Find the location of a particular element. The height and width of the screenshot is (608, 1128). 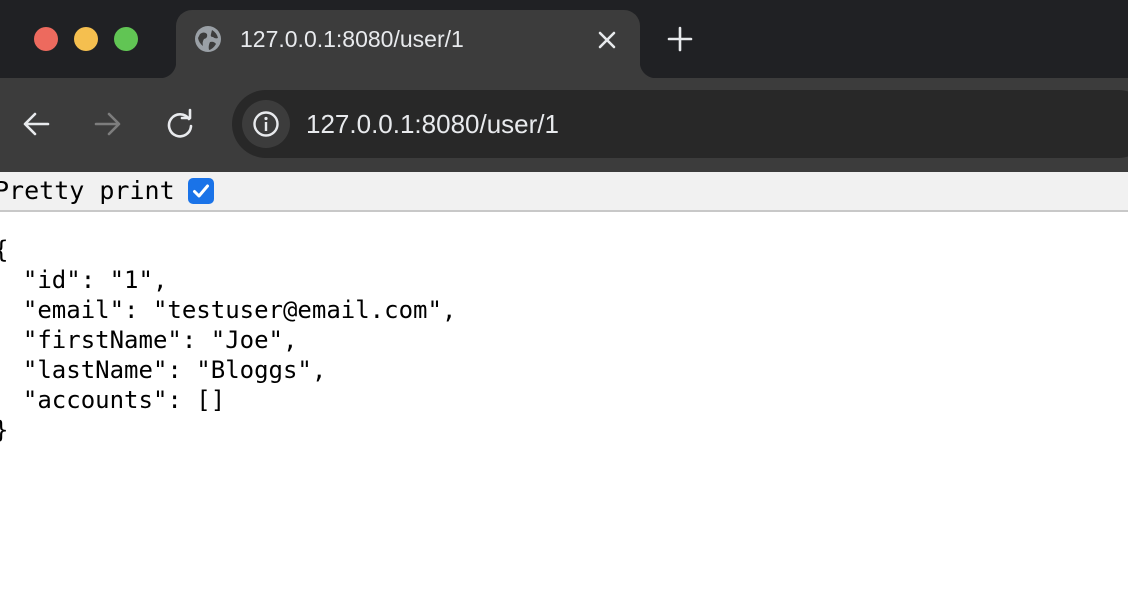

pretty-print-checkbox is located at coordinates (201, 191).